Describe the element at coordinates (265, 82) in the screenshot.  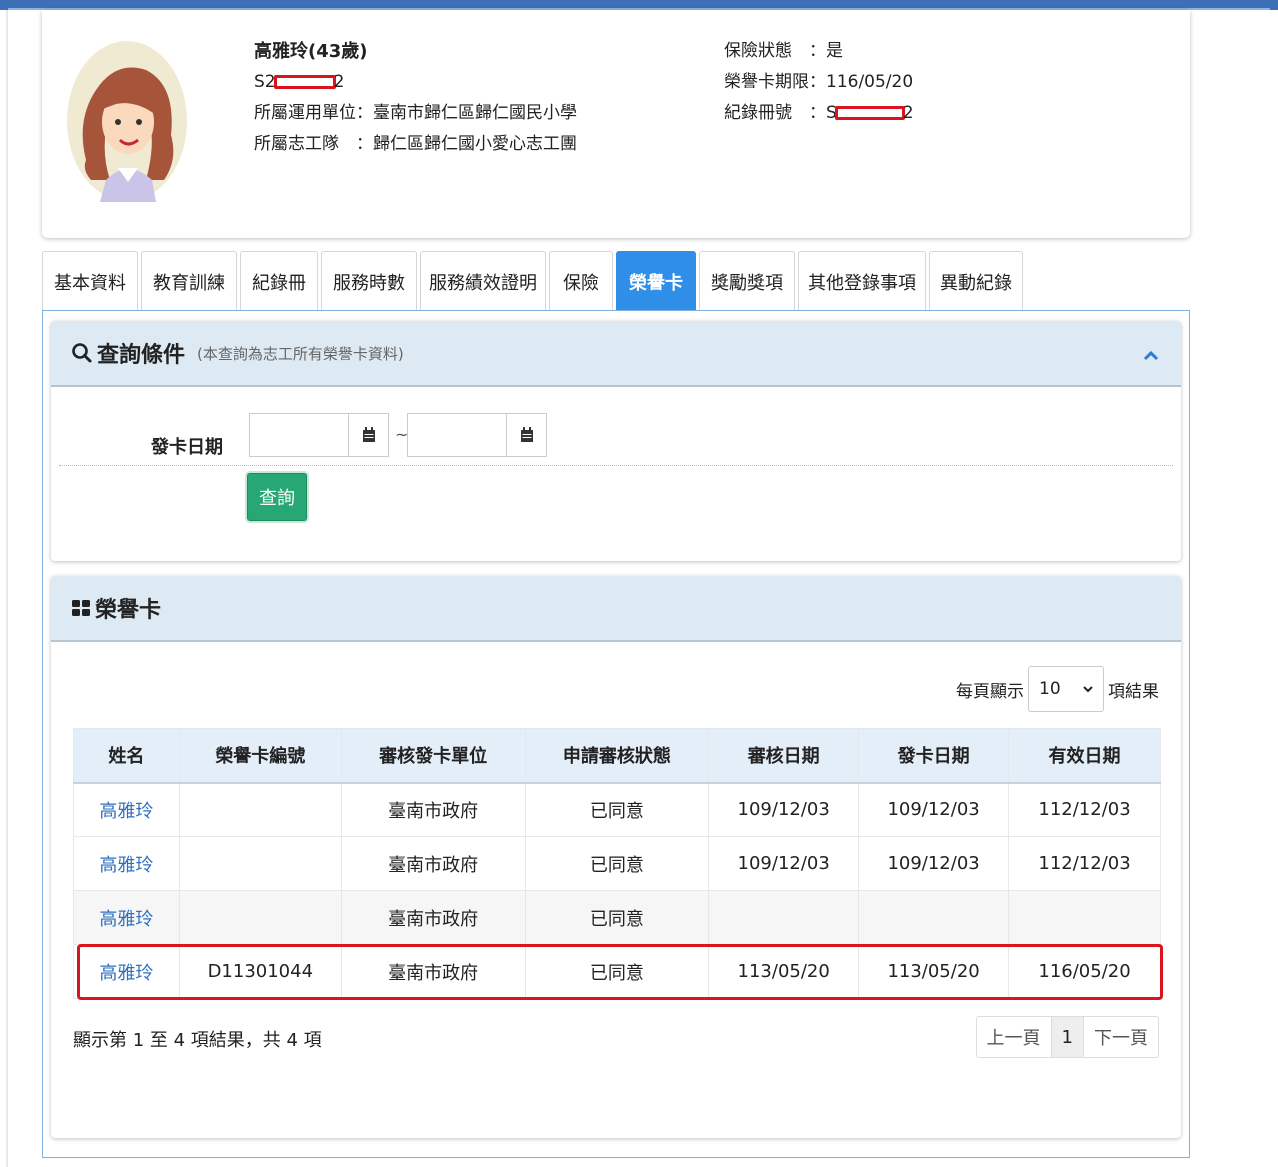
I see `id-prefix: S2` at that location.